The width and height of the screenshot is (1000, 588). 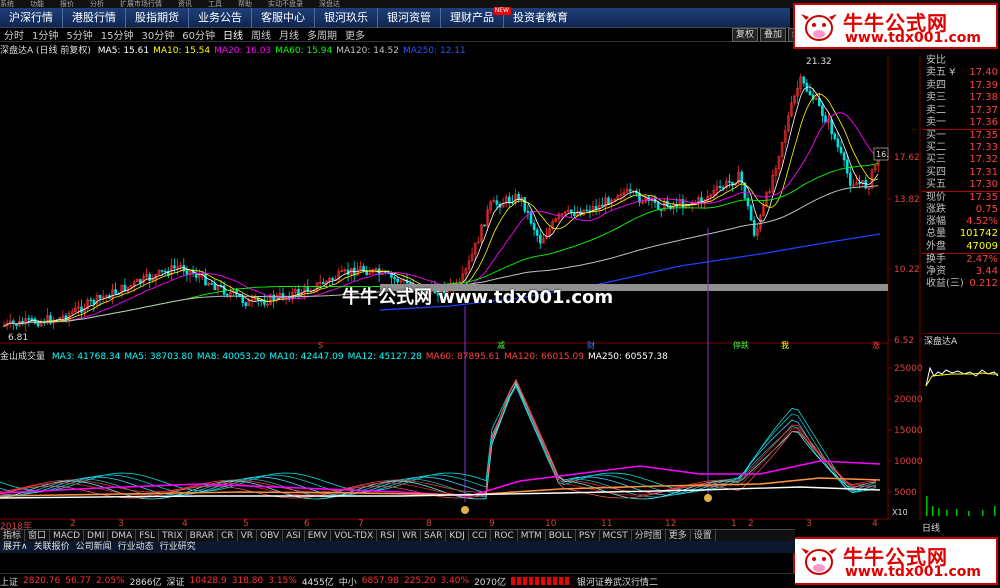 I want to click on indicator-tab: ASI, so click(x=294, y=535).